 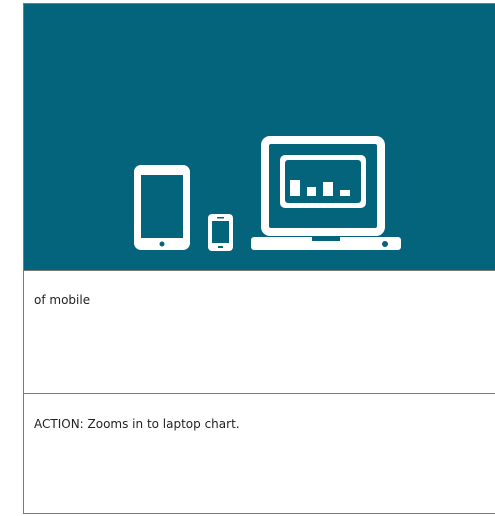 What do you see at coordinates (220, 232) in the screenshot?
I see `phone-icon` at bounding box center [220, 232].